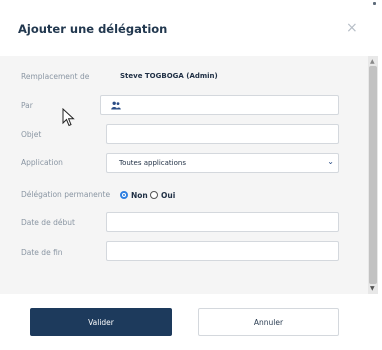  What do you see at coordinates (222, 251) in the screenshot?
I see `date-fin-field` at bounding box center [222, 251].